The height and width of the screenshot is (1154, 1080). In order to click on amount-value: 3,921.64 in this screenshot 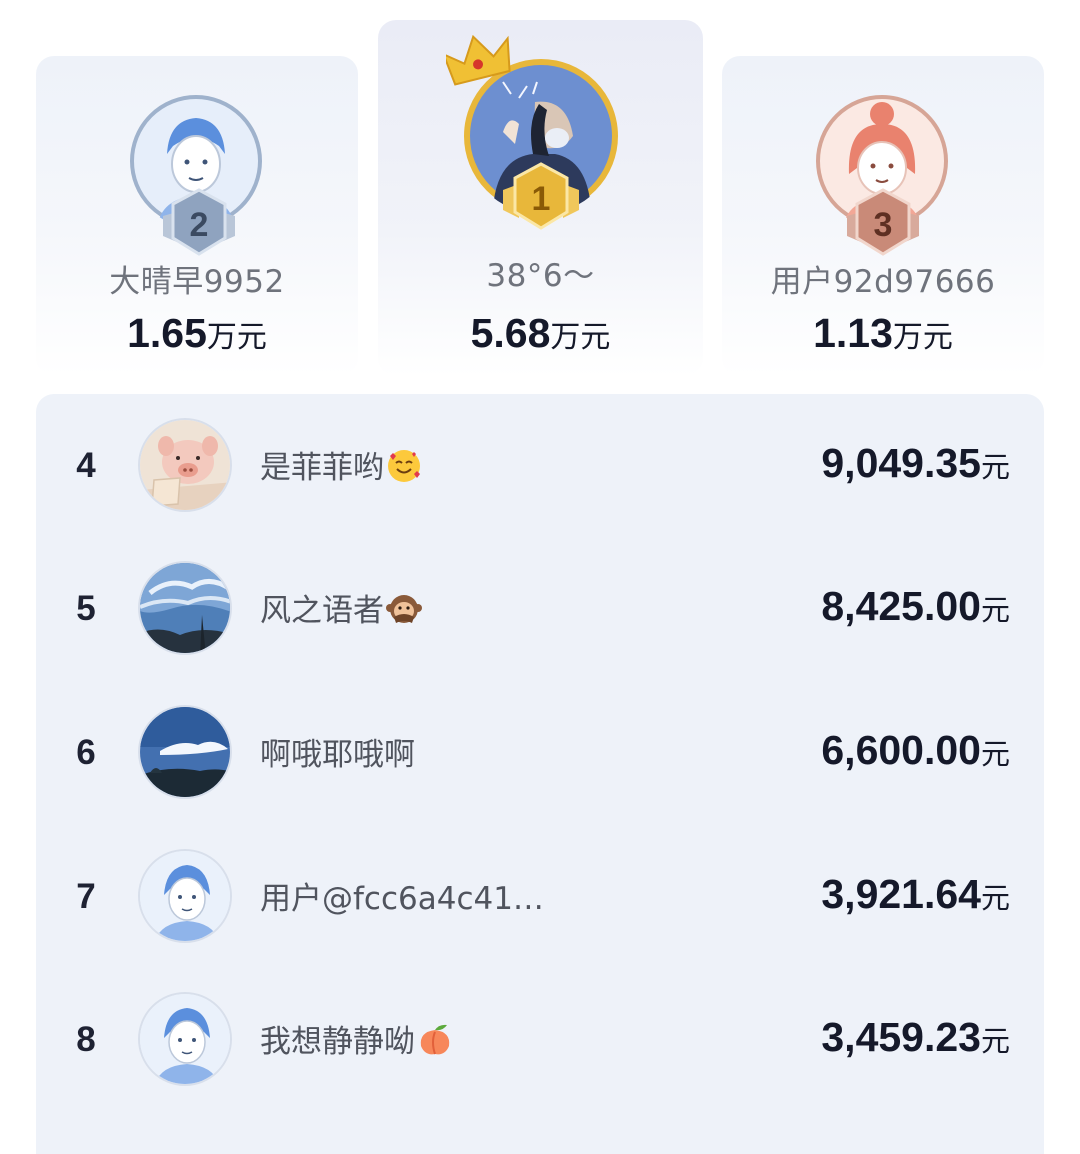, I will do `click(901, 894)`.